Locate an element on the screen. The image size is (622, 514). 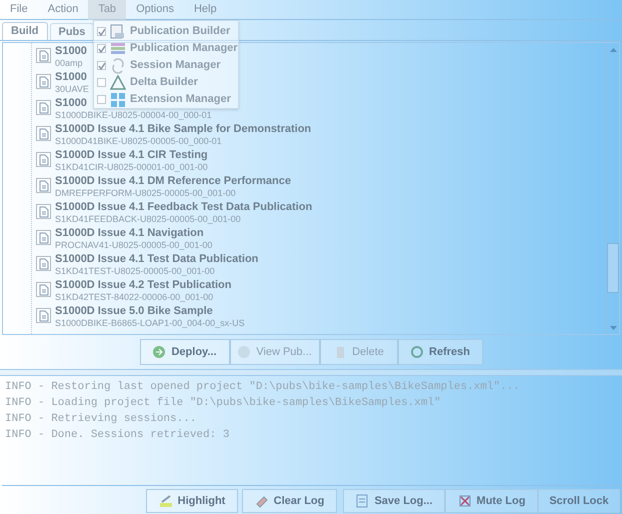
publication-title: S1000D Issue 4.1 DM Reference Performance is located at coordinates (173, 181).